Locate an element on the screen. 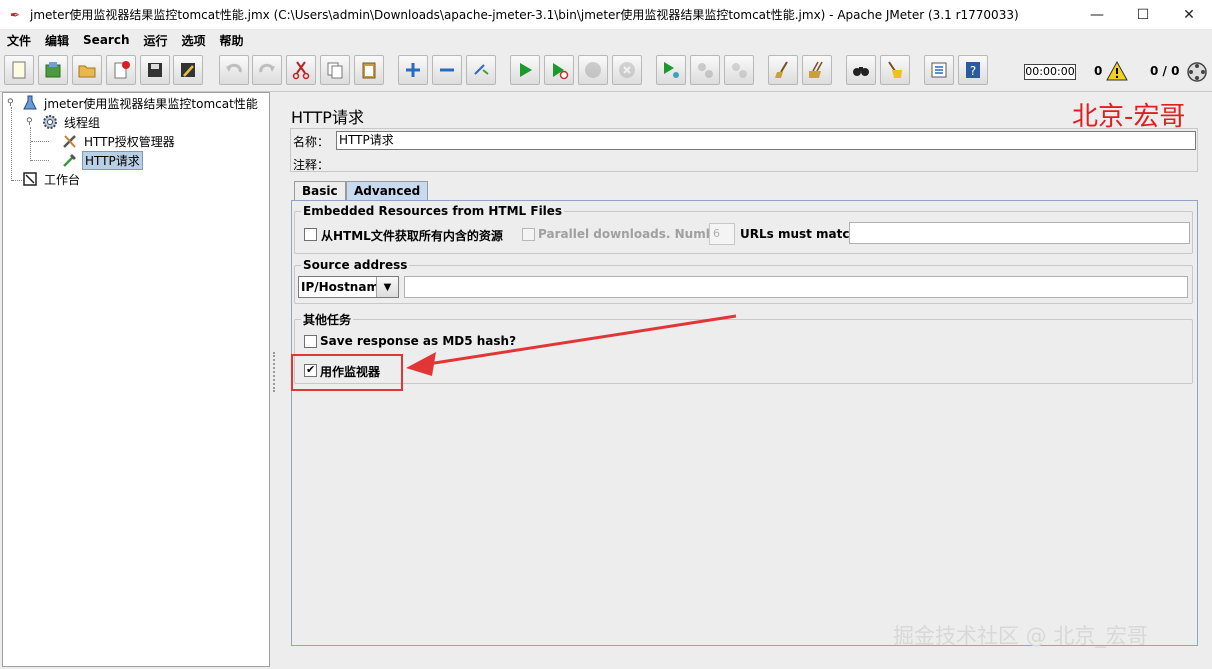 The width and height of the screenshot is (1212, 669). tree-node-thread-group: 线程组 is located at coordinates (71, 122).